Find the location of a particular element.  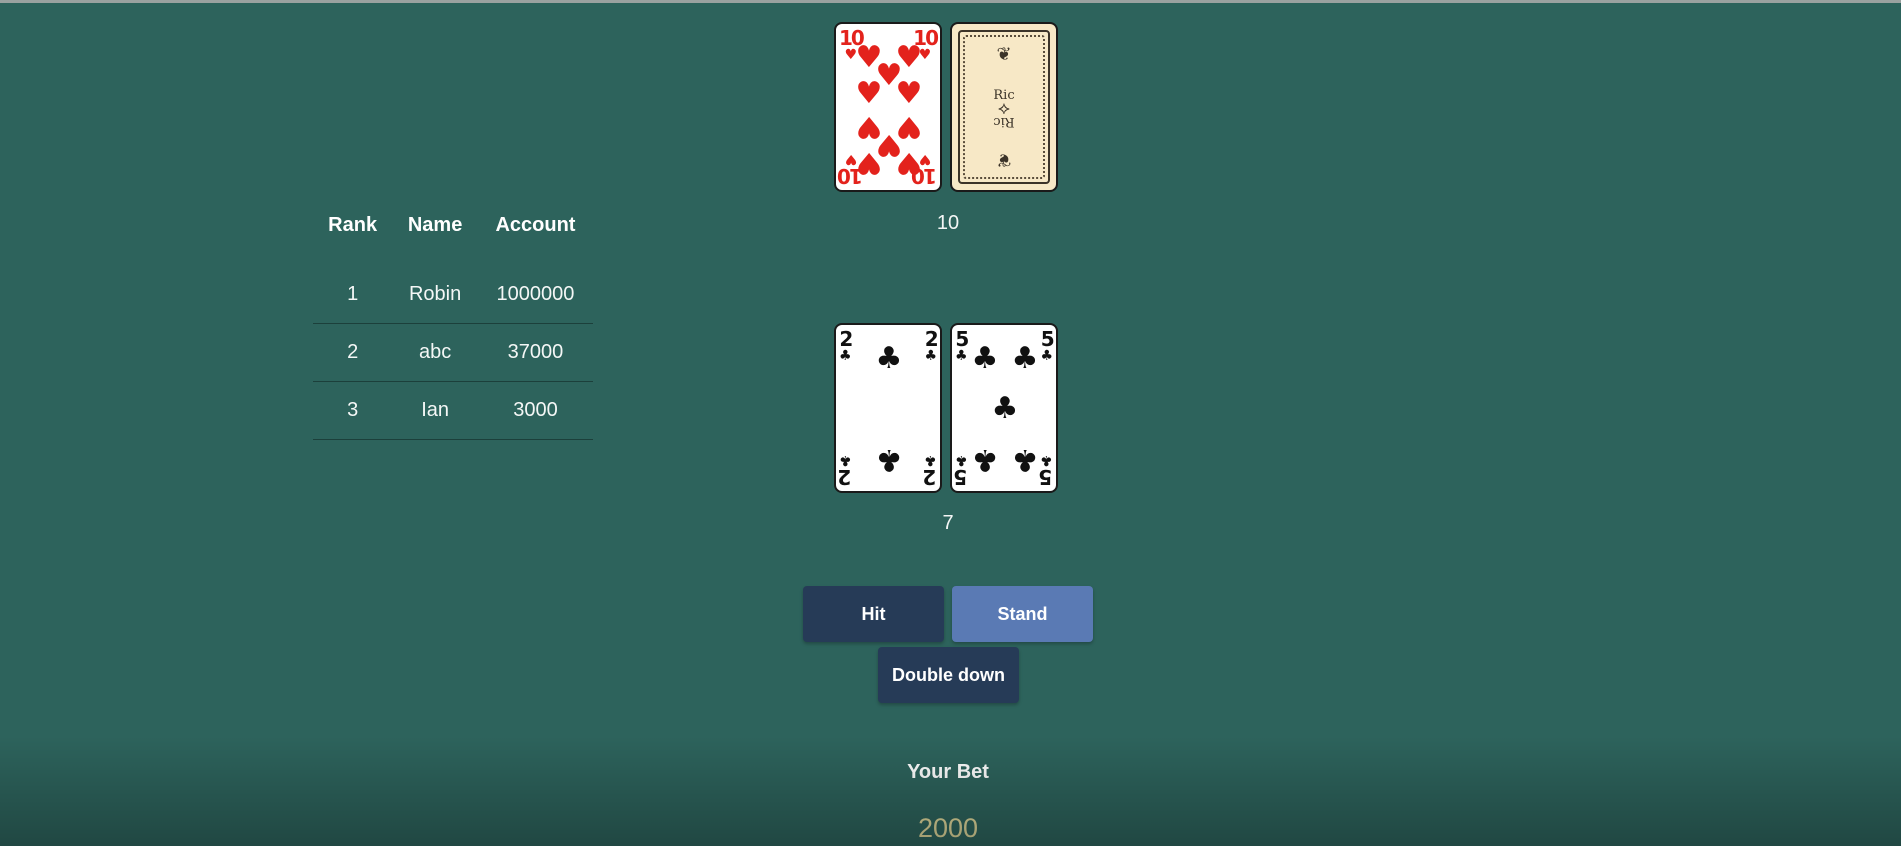

name-column-header: Name is located at coordinates (435, 224).